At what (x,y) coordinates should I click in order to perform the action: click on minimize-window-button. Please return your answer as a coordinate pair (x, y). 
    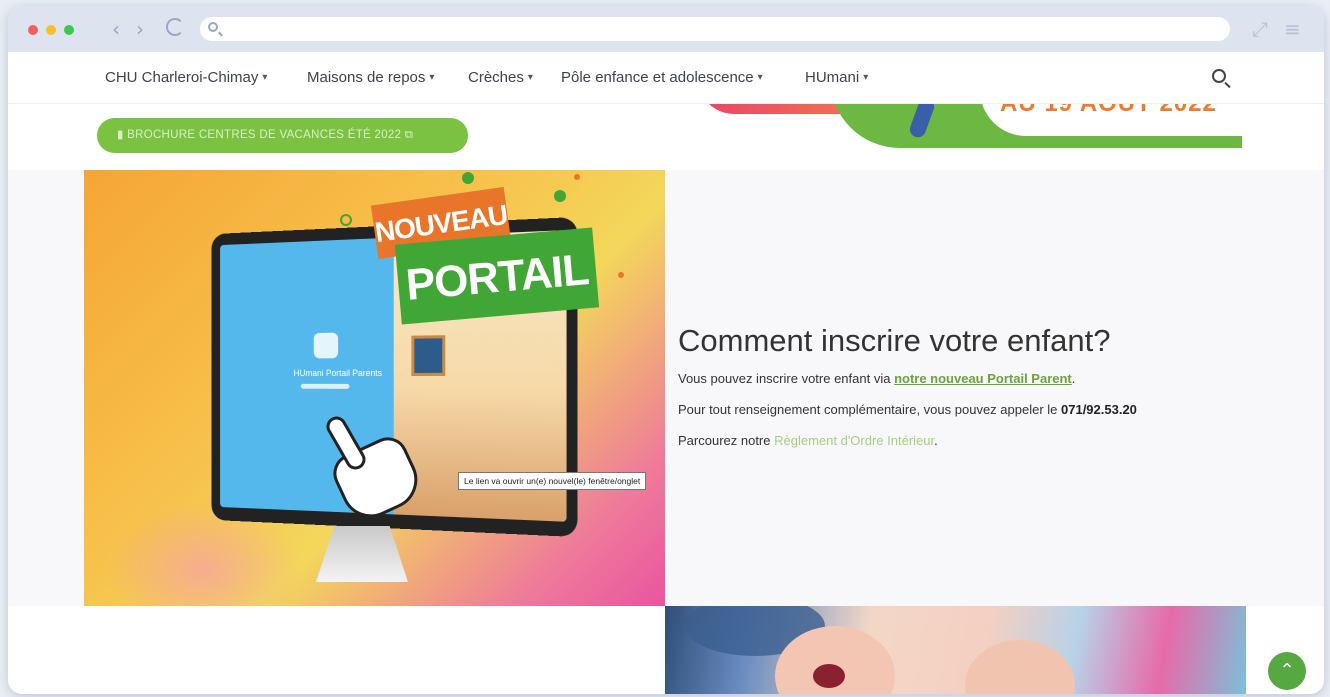
    Looking at the image, I should click on (51, 30).